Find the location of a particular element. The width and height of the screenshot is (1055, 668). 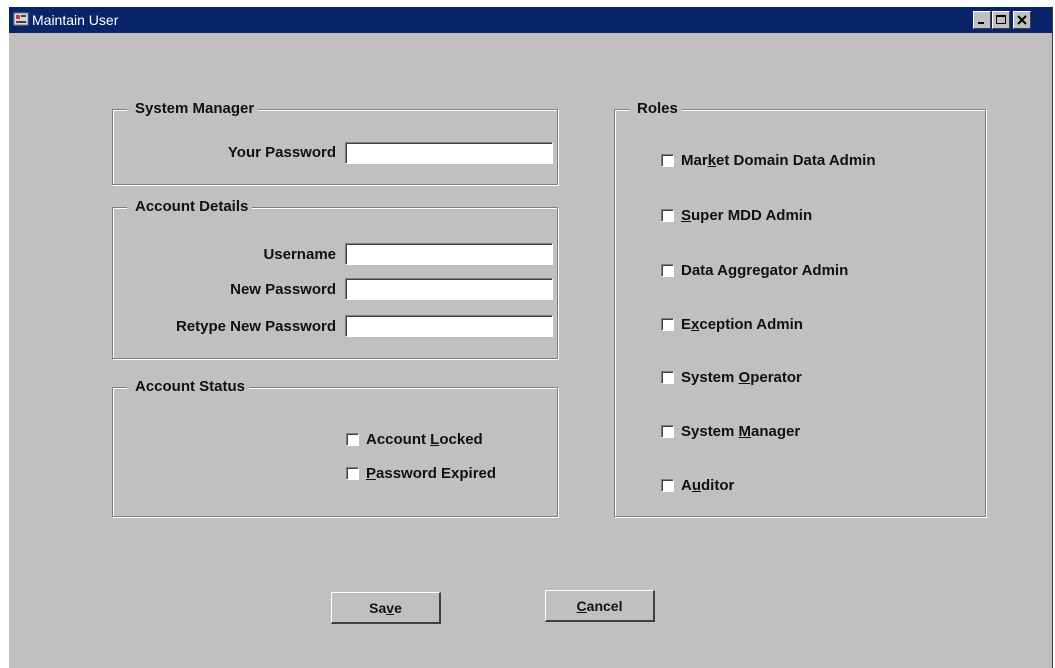

maximize-icon is located at coordinates (1001, 19).